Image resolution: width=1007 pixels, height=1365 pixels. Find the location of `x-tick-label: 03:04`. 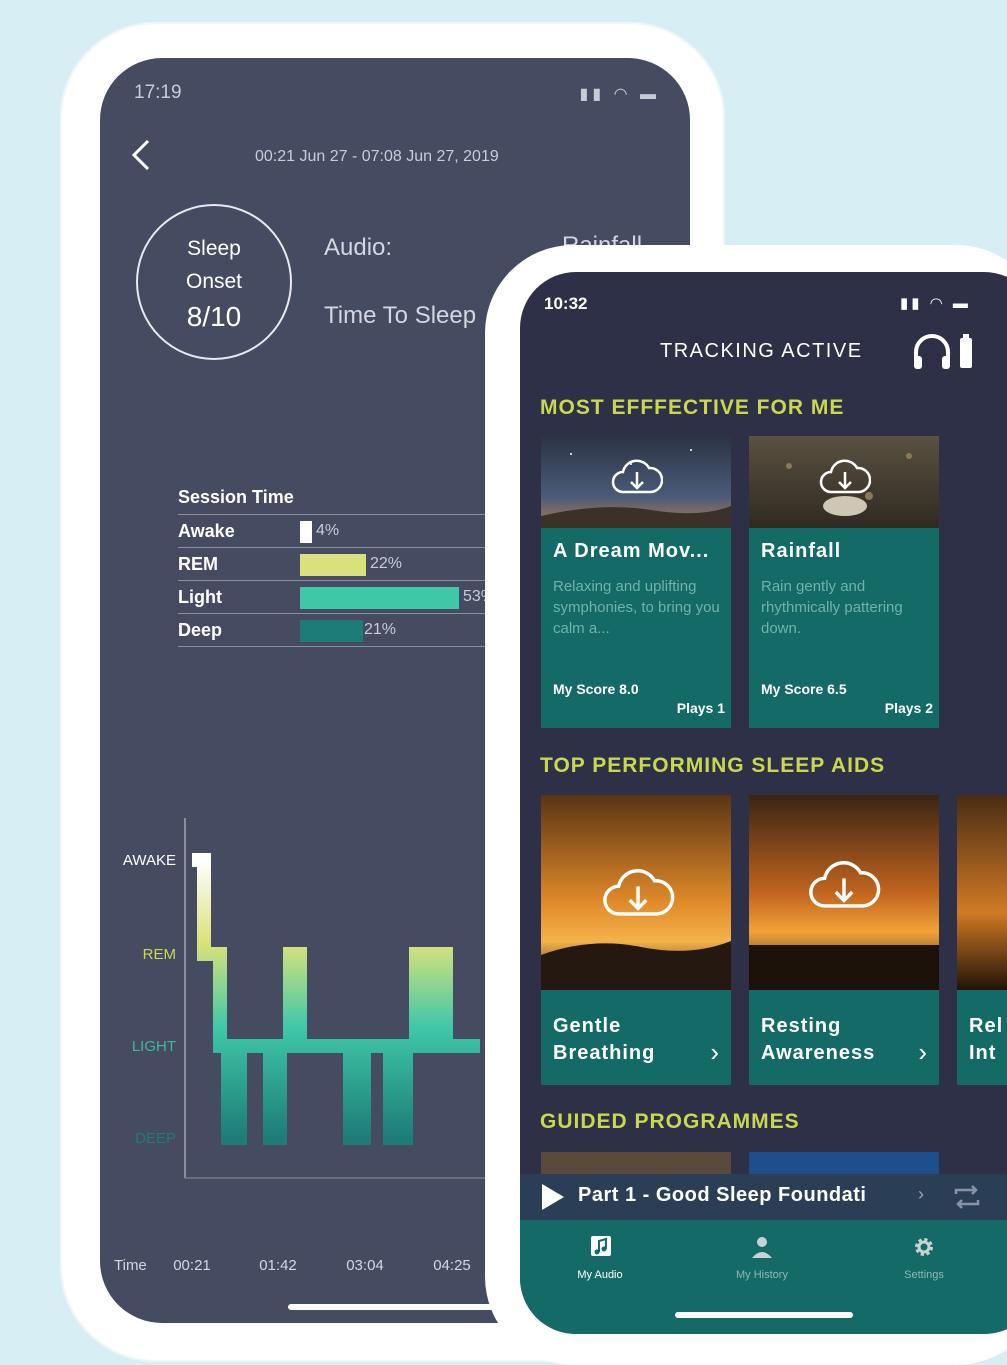

x-tick-label: 03:04 is located at coordinates (365, 1265).